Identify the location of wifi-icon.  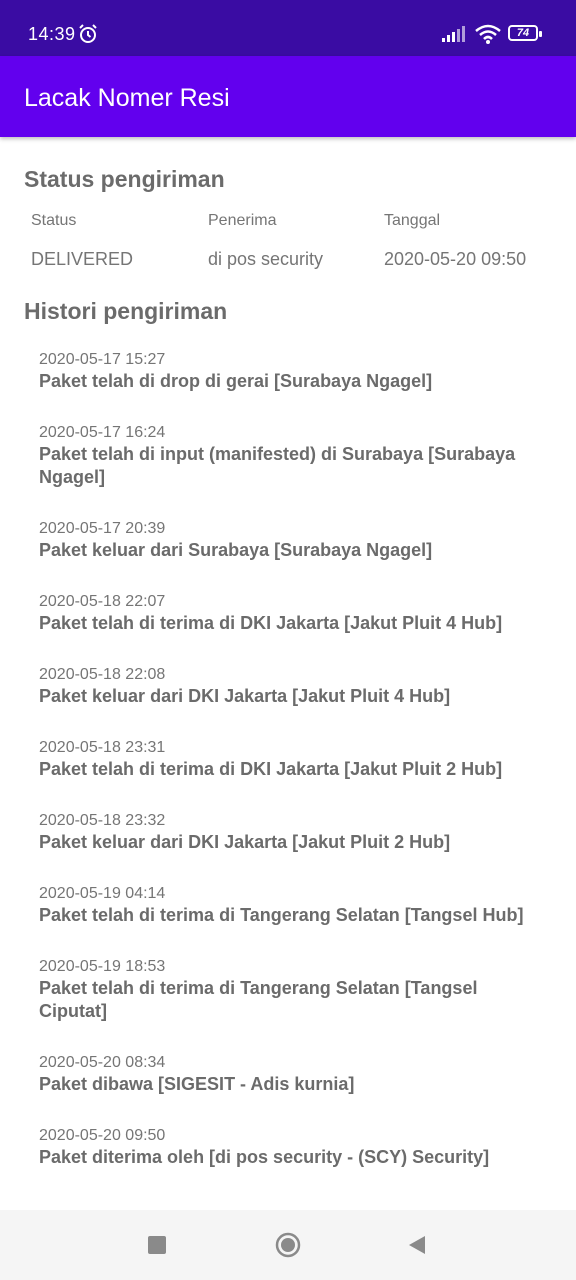
(488, 34).